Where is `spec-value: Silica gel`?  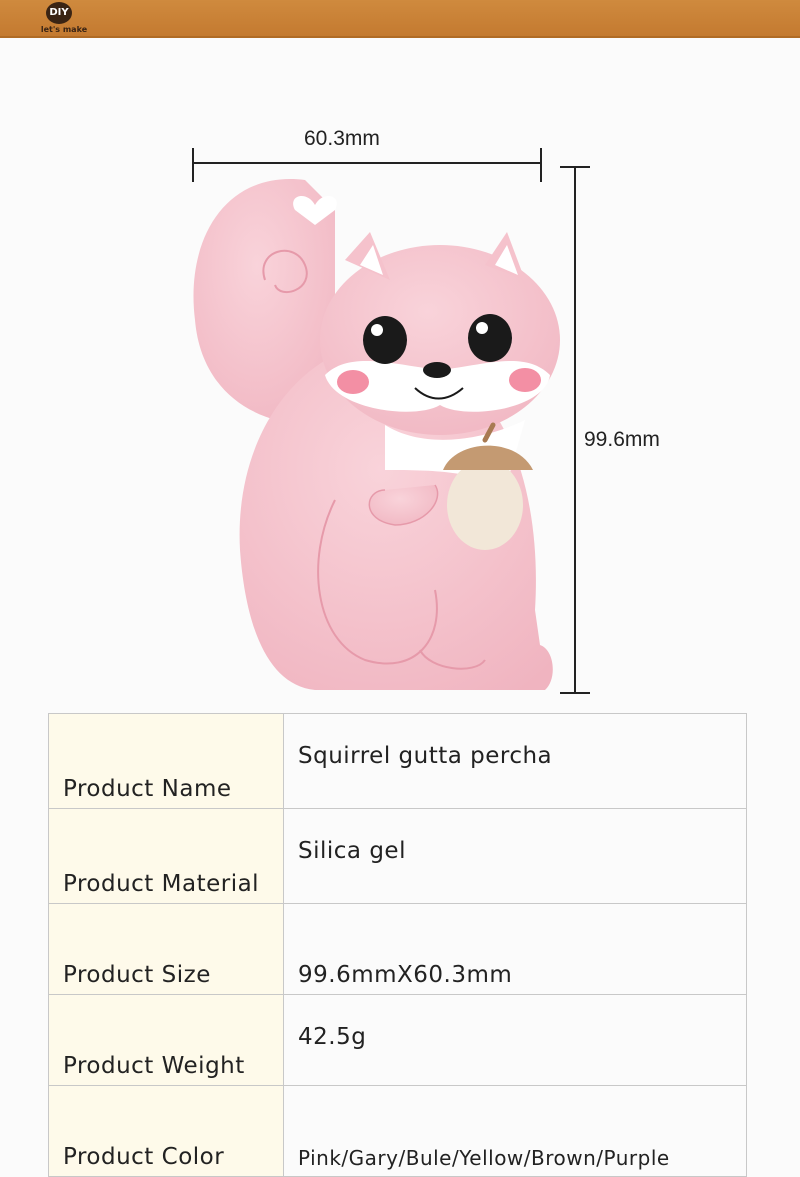
spec-value: Silica gel is located at coordinates (515, 856).